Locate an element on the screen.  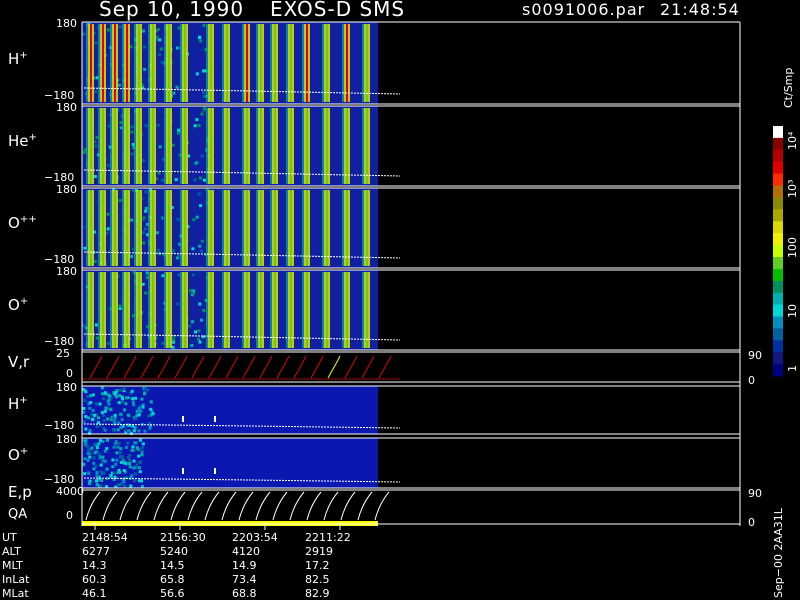
footer-value: 2148:54 is located at coordinates (105, 537).